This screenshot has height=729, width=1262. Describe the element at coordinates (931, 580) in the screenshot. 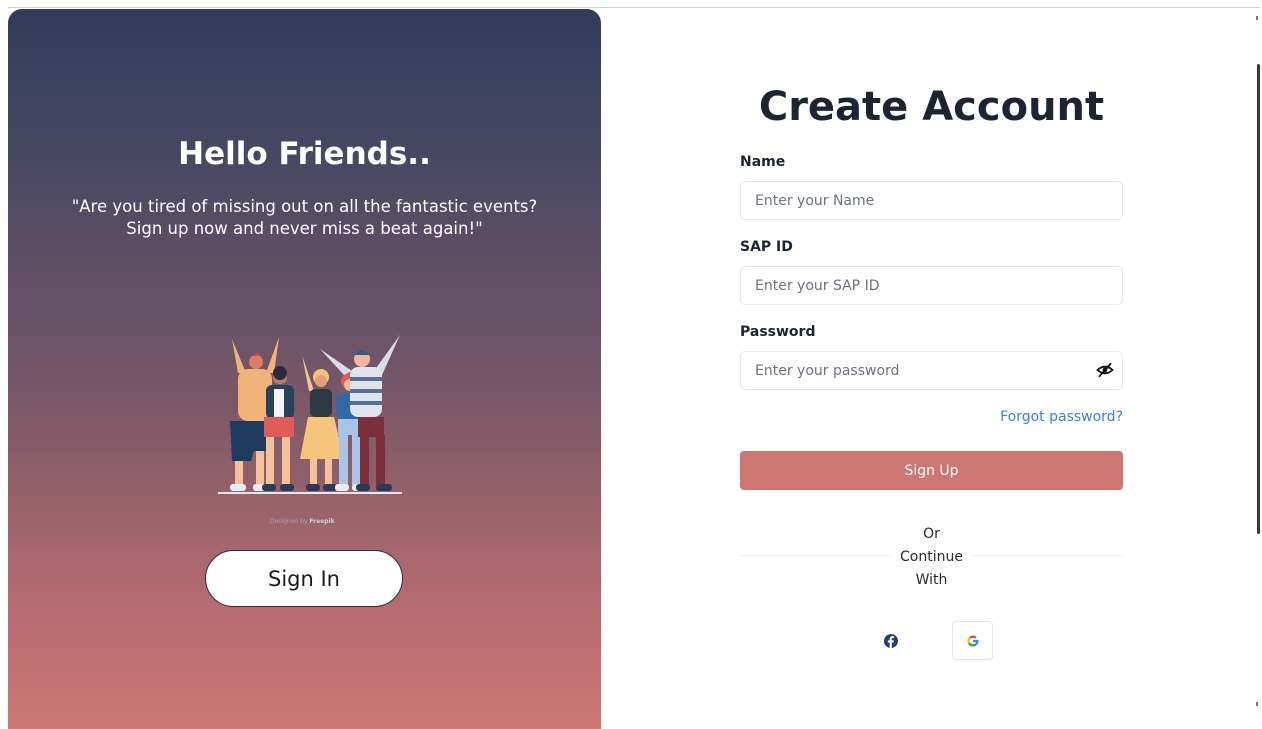

I see `divider-with: With` at that location.